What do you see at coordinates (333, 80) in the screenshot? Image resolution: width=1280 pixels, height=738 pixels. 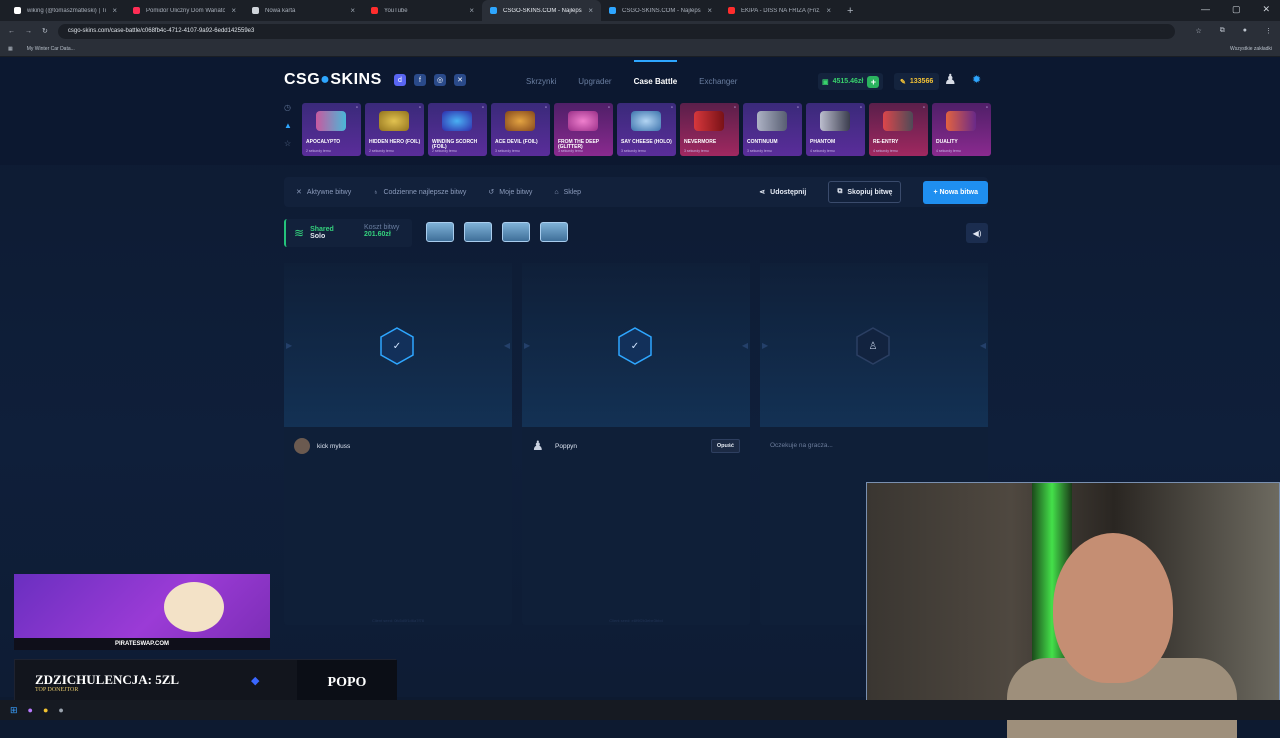 I see `site-logo: CSG●SKINS` at bounding box center [333, 80].